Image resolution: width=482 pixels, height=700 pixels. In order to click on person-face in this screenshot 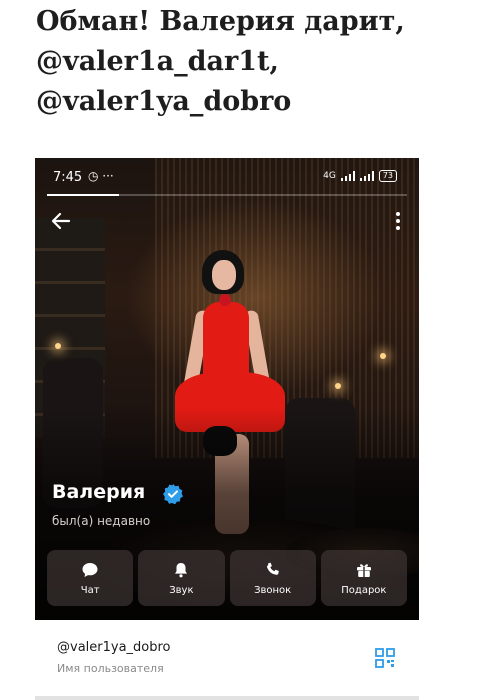, I will do `click(224, 275)`.